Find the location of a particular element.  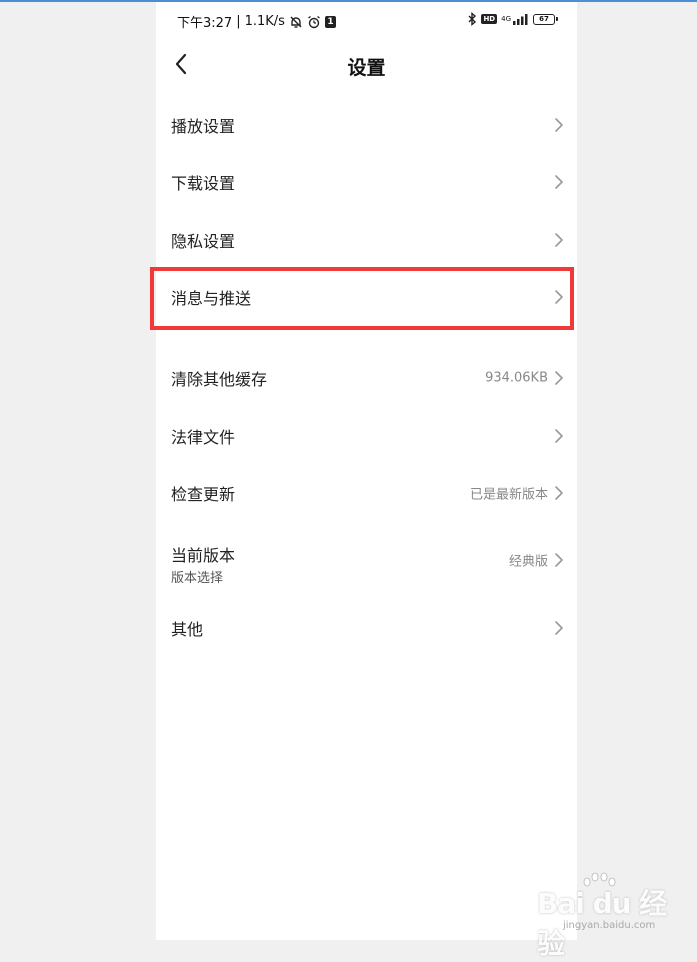

row-label: 隐私设置 is located at coordinates (203, 241).